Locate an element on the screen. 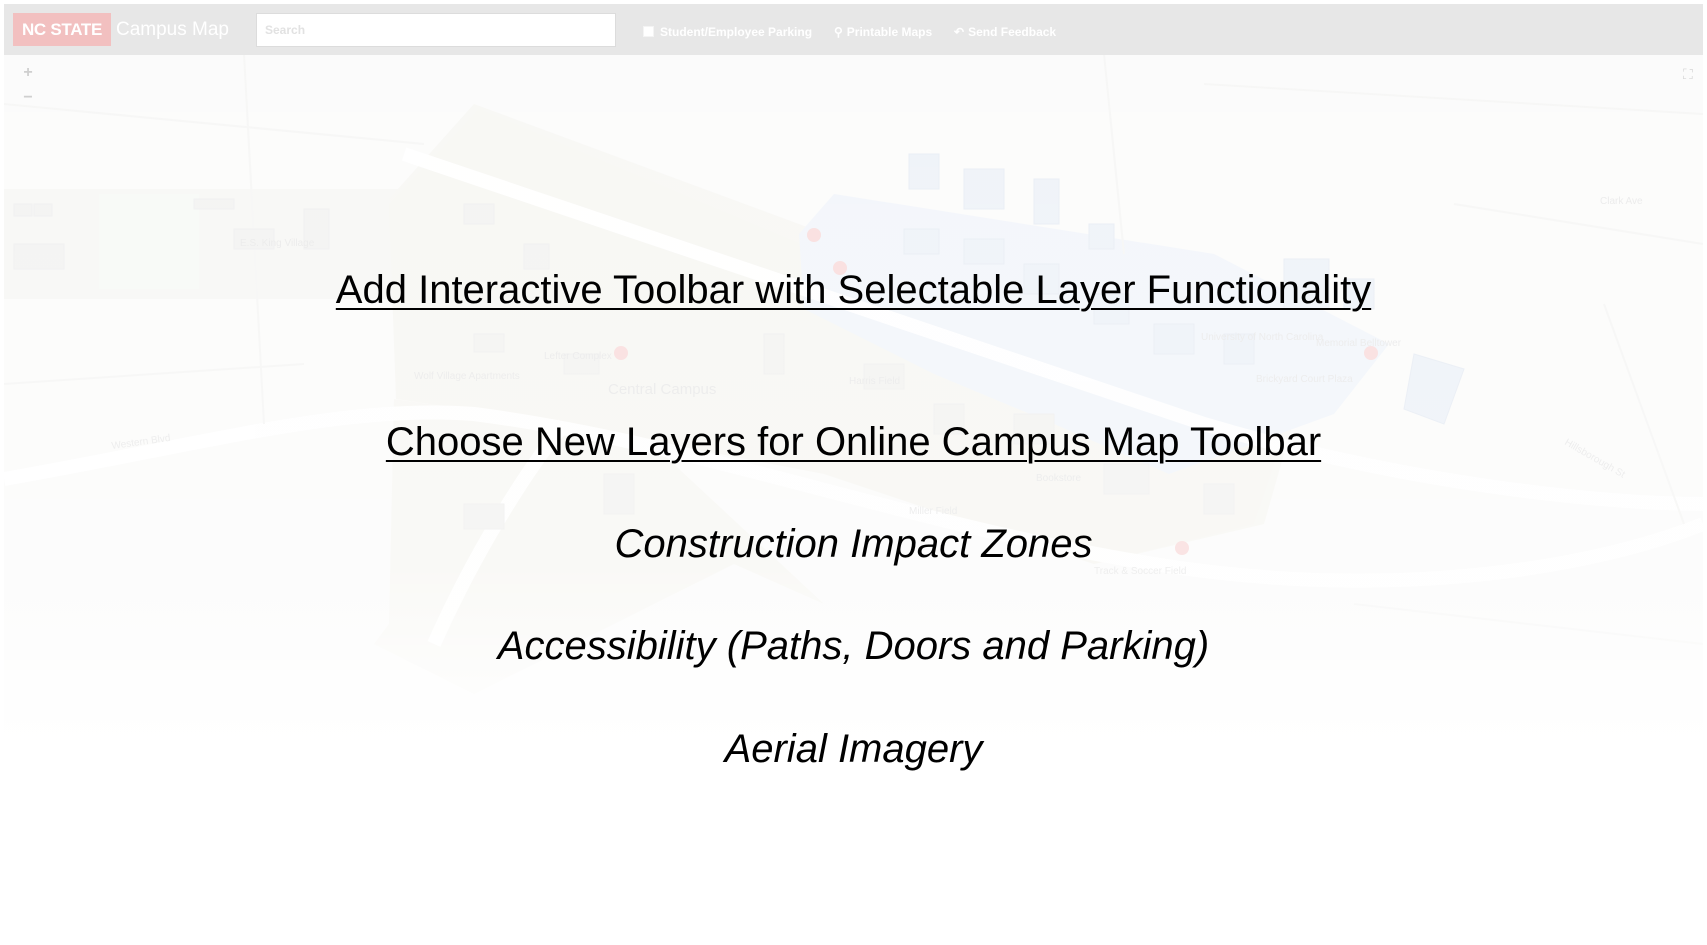 This screenshot has height=945, width=1707. map-pin-icon: ⚲ is located at coordinates (838, 32).